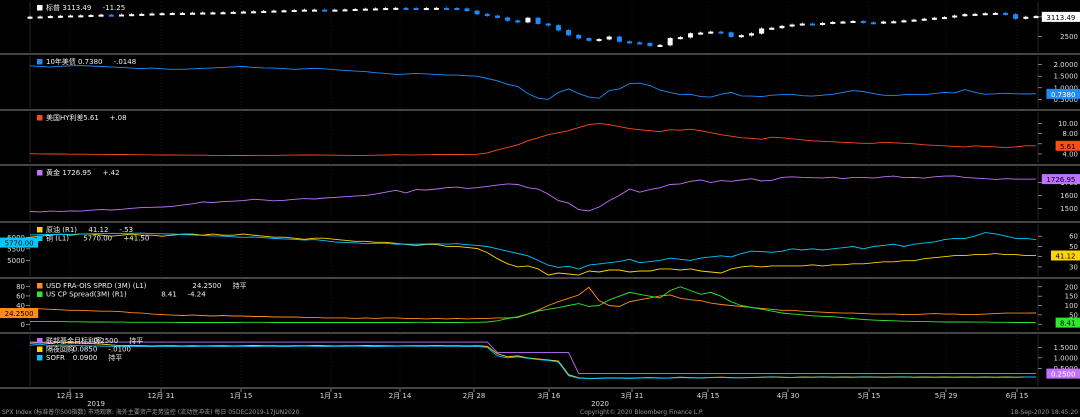 The height and width of the screenshot is (417, 1080). What do you see at coordinates (61, 61) in the screenshot?
I see `legend-label: 10年美债` at bounding box center [61, 61].